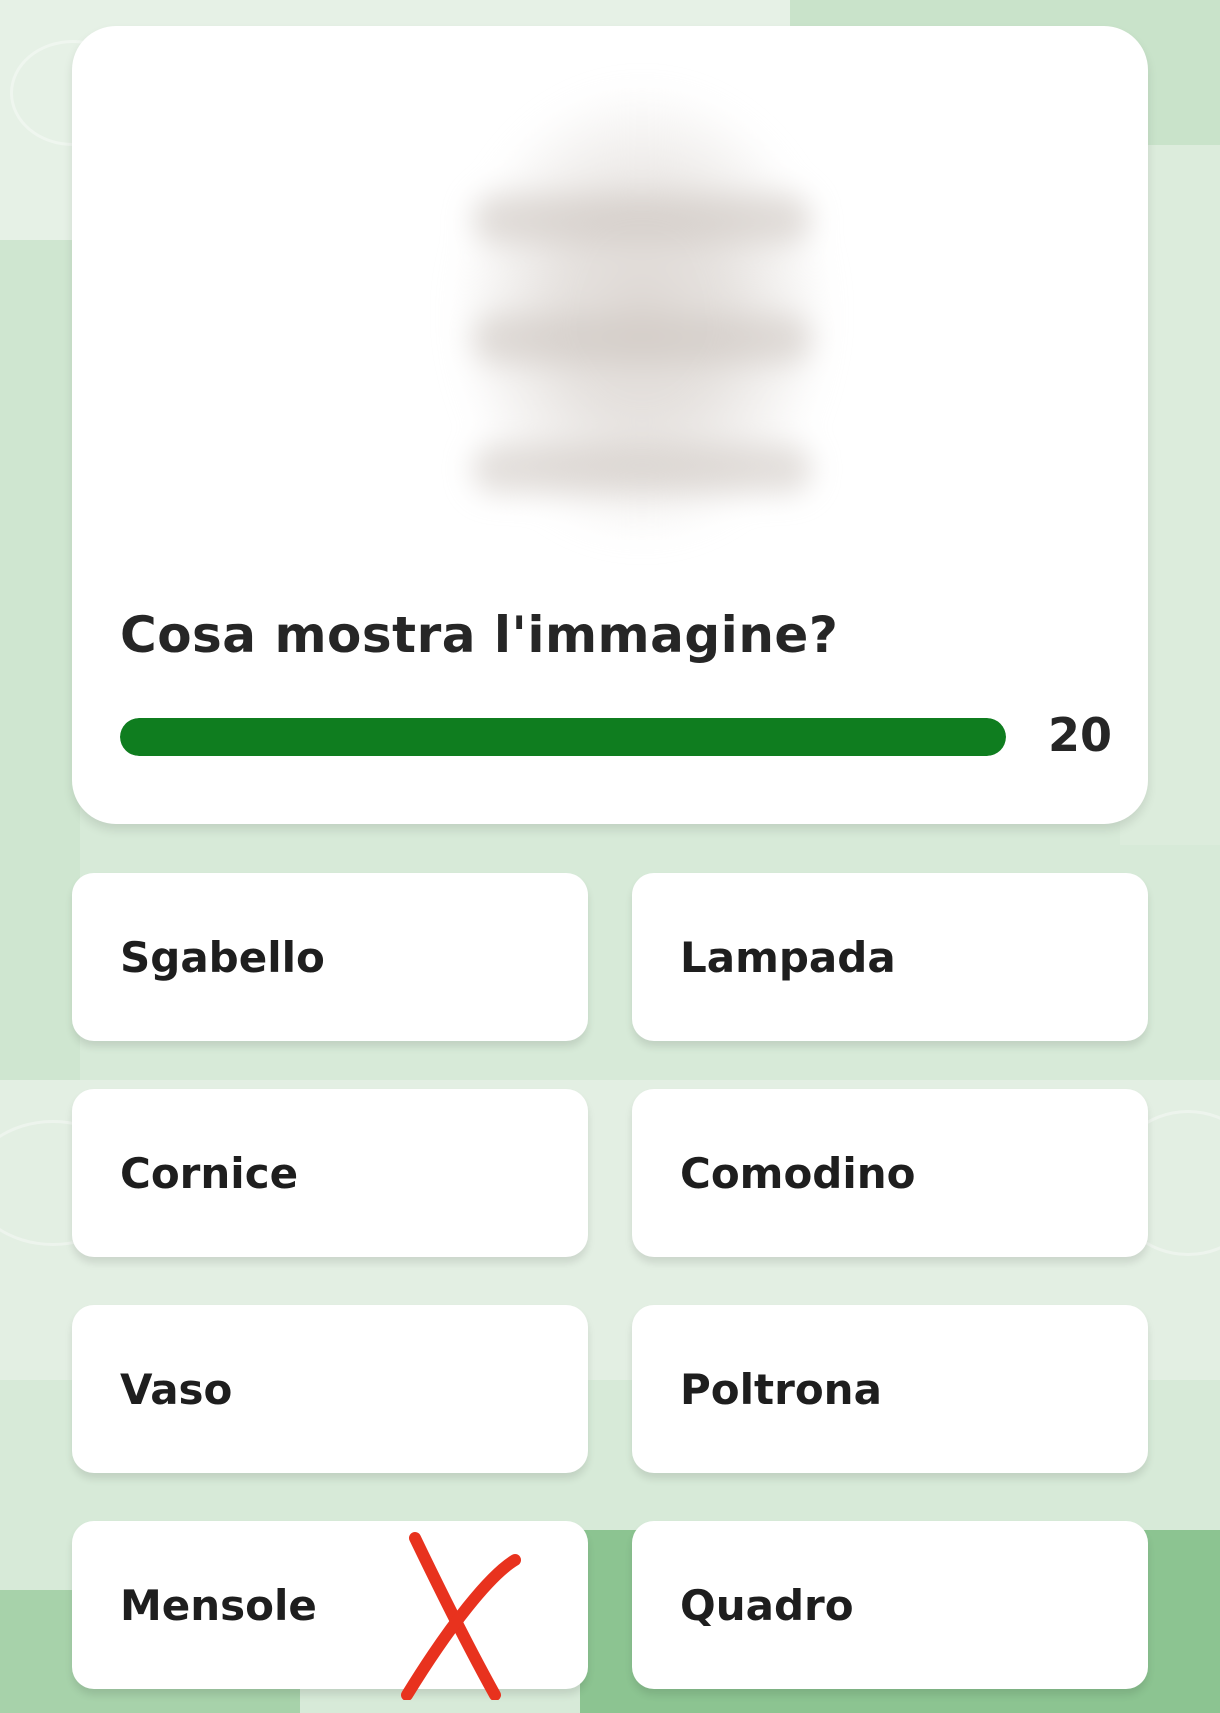  I want to click on timer-progress-fill, so click(563, 737).